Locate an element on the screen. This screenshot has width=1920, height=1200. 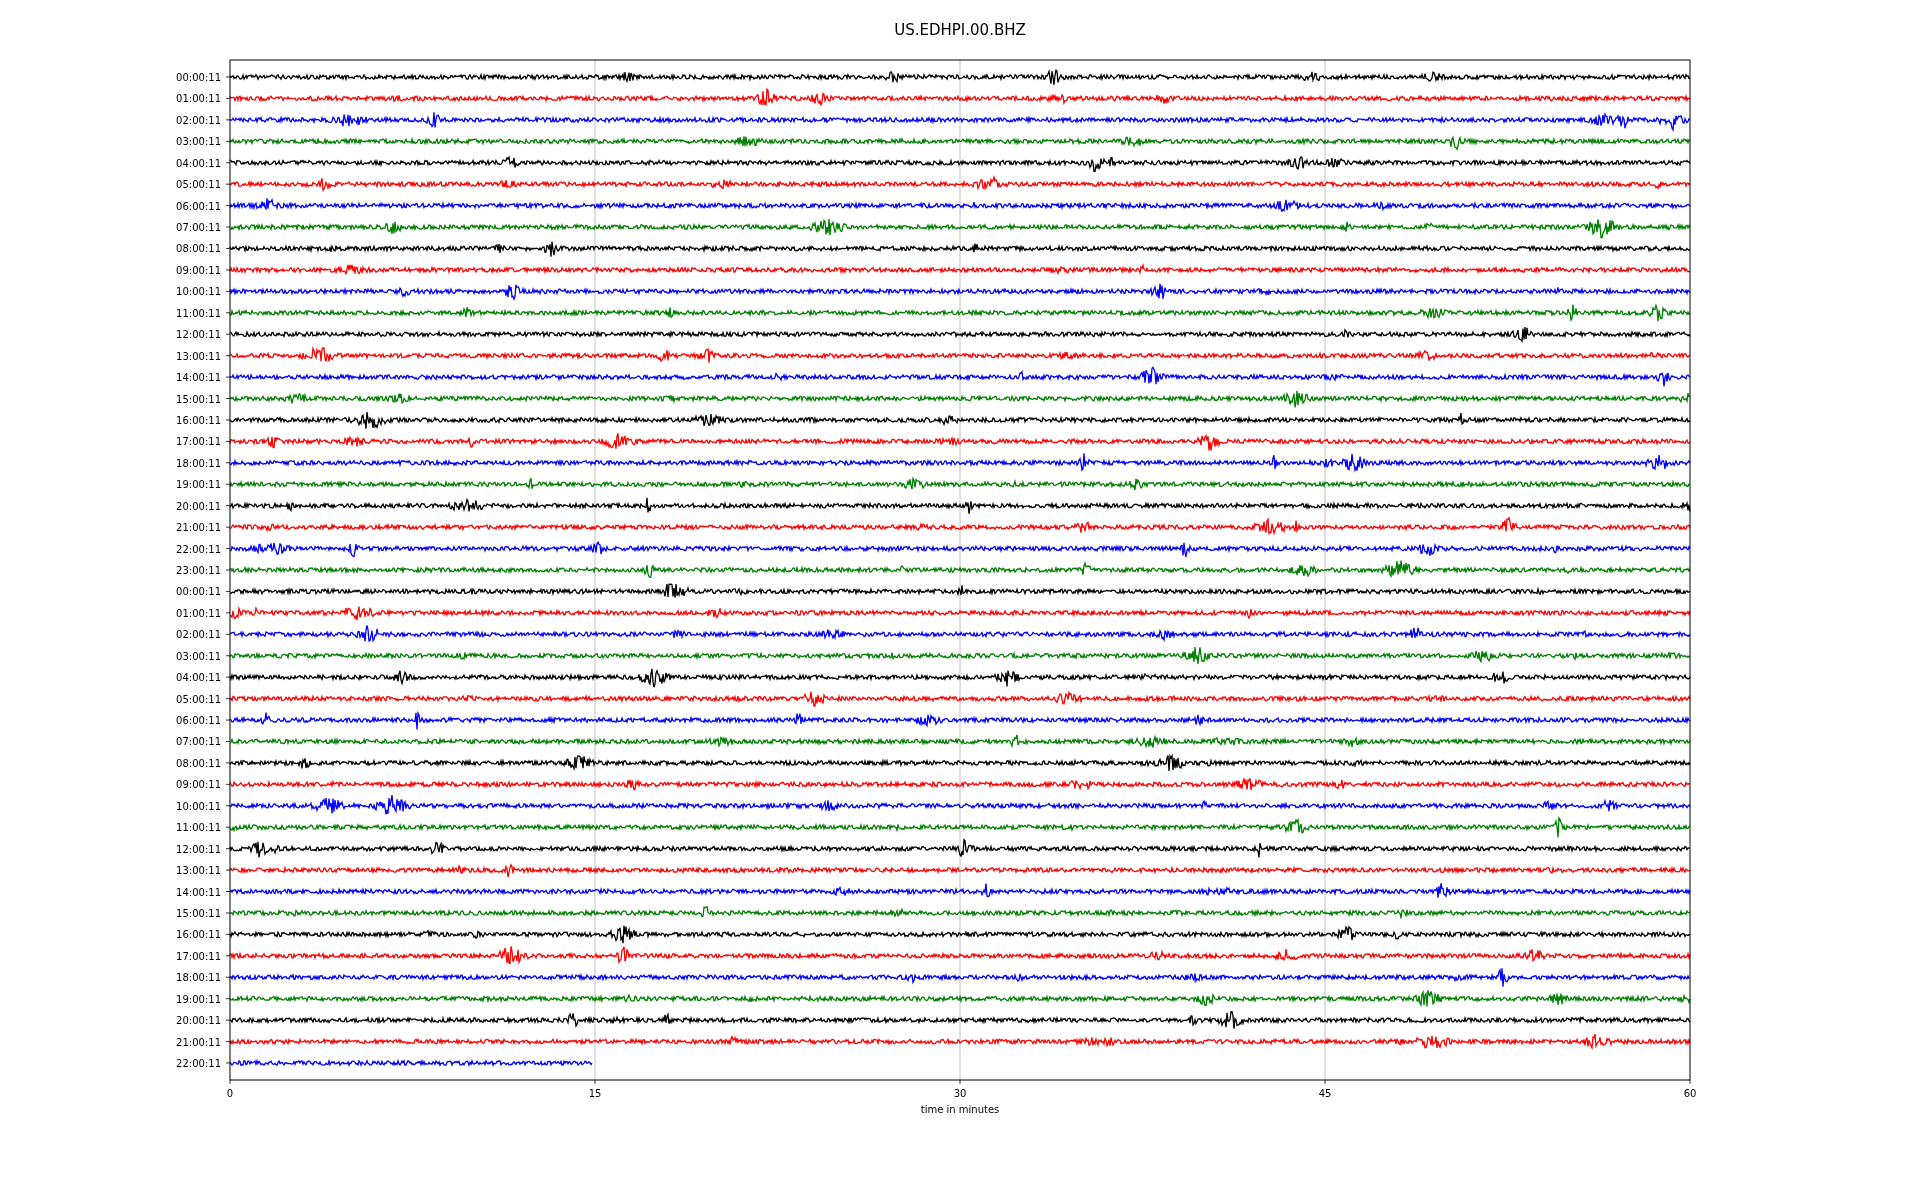
x-tick-label: 15 is located at coordinates (595, 1093).